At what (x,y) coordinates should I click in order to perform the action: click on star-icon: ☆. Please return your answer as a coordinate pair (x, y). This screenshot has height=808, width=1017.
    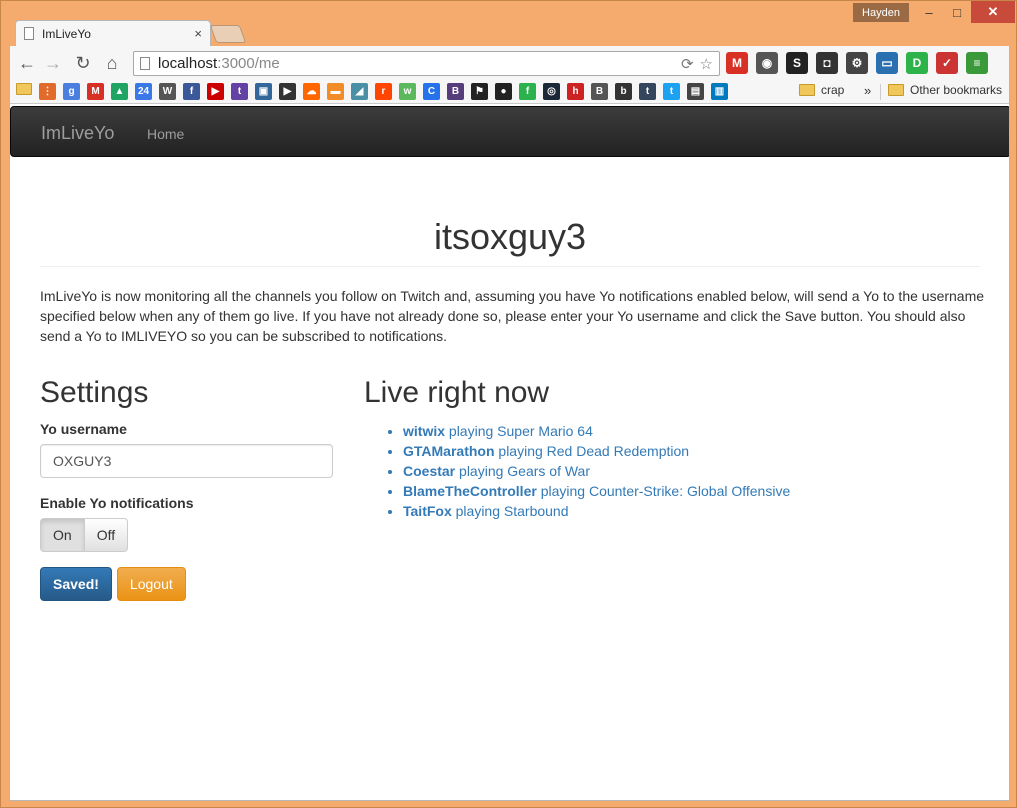
    Looking at the image, I should click on (706, 64).